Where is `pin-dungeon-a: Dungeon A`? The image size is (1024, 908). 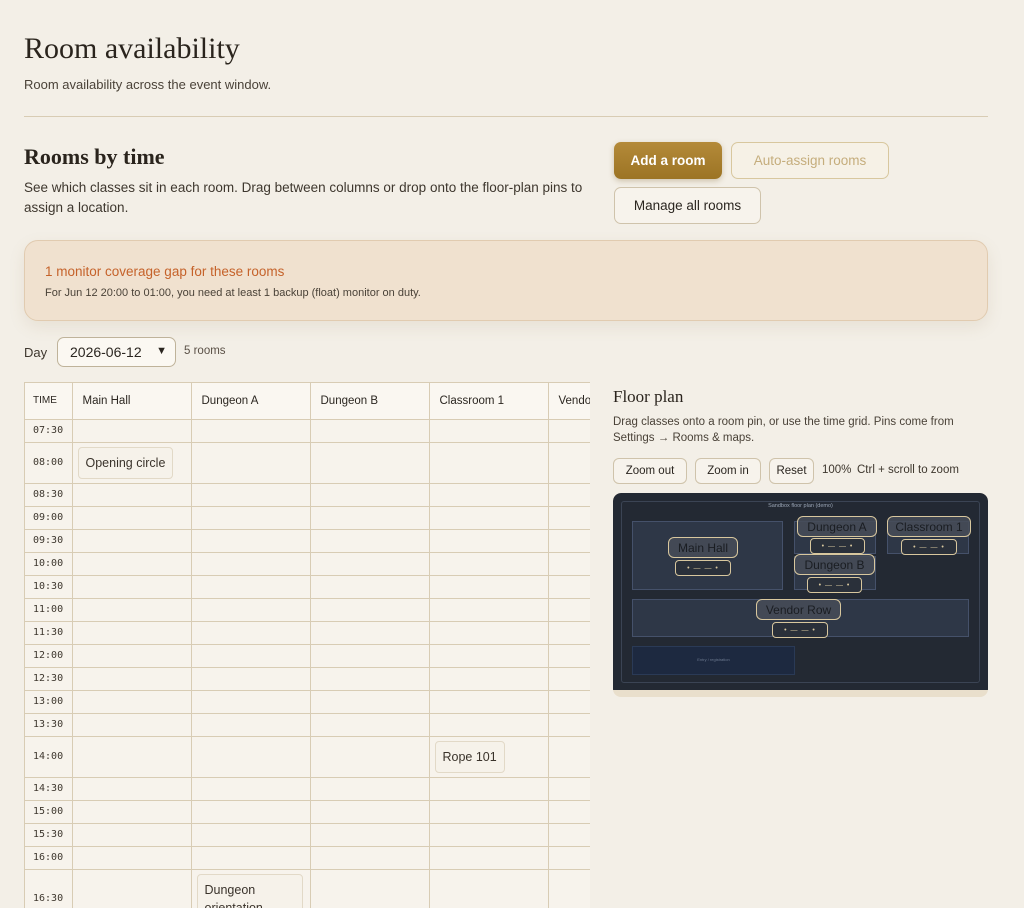 pin-dungeon-a: Dungeon A is located at coordinates (837, 526).